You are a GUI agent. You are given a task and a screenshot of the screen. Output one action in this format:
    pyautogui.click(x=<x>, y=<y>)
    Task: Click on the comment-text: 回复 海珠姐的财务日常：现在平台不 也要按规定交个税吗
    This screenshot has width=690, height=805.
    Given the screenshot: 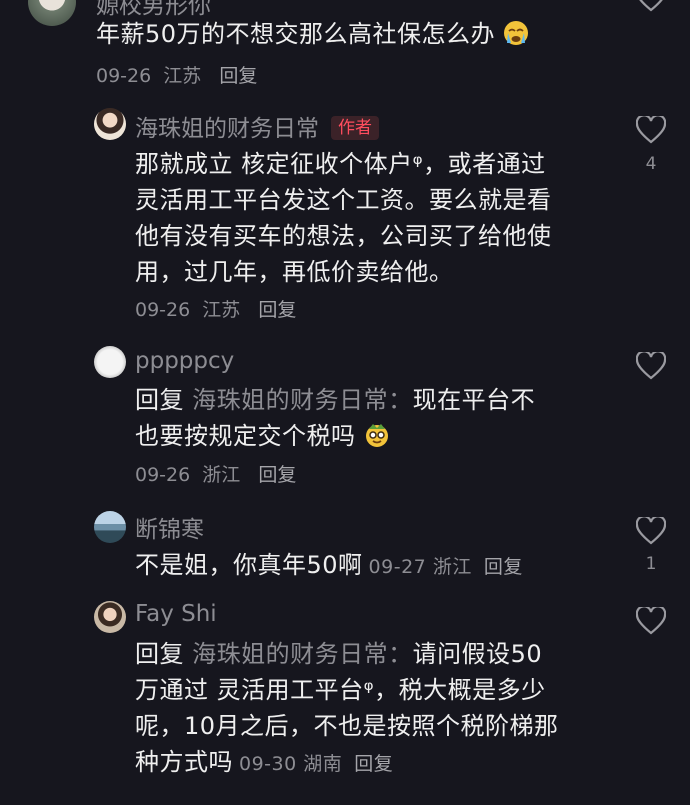 What is the action you would take?
    pyautogui.click(x=335, y=418)
    